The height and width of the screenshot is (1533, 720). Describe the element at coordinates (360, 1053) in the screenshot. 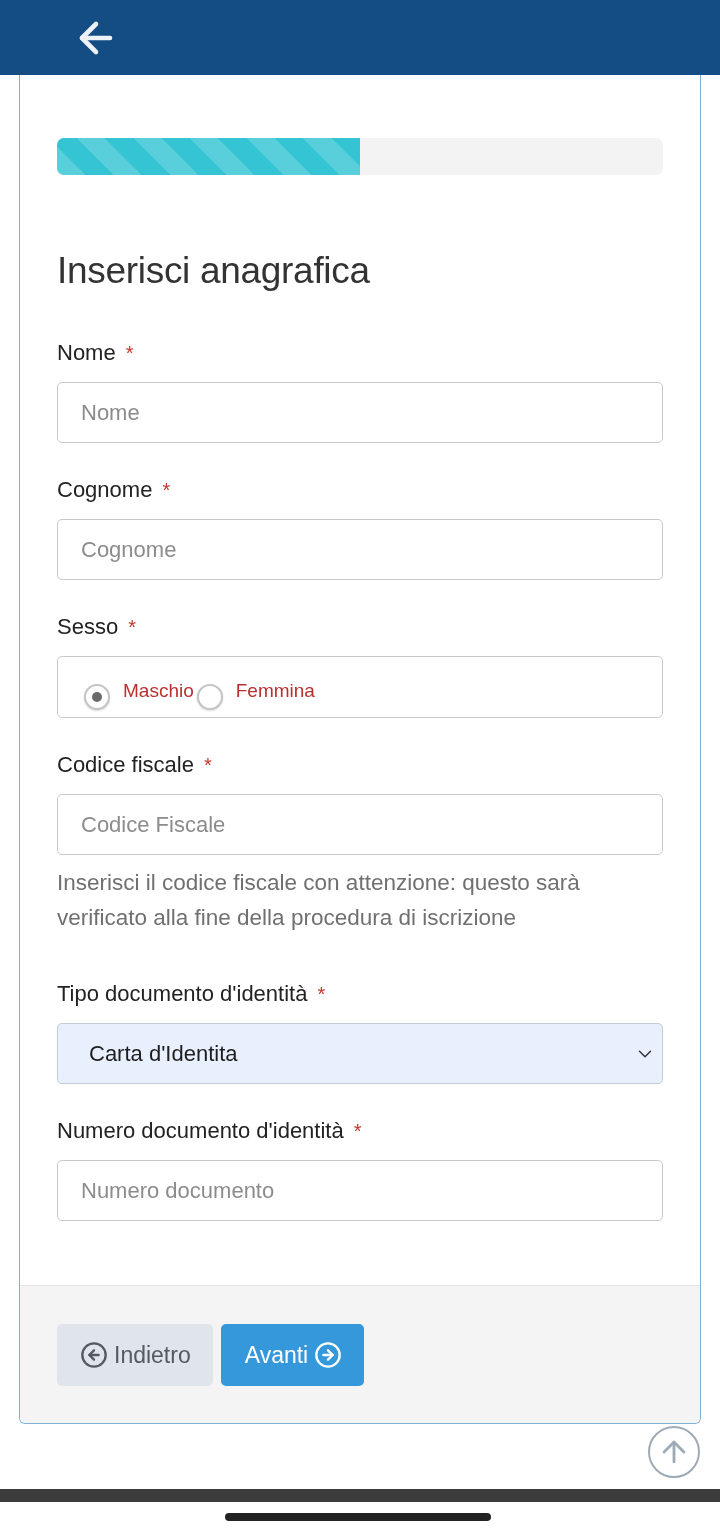

I see `select-field: Carta d'Identita` at that location.